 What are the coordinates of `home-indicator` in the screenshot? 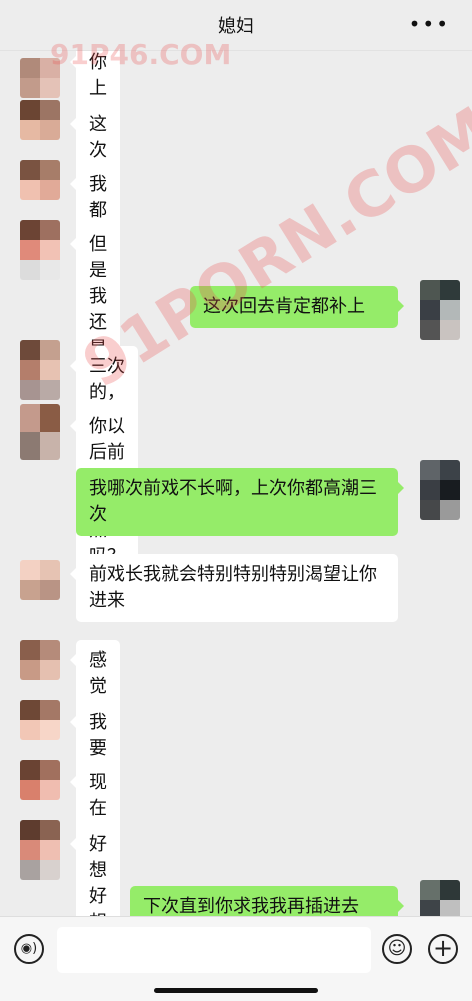 It's located at (236, 990).